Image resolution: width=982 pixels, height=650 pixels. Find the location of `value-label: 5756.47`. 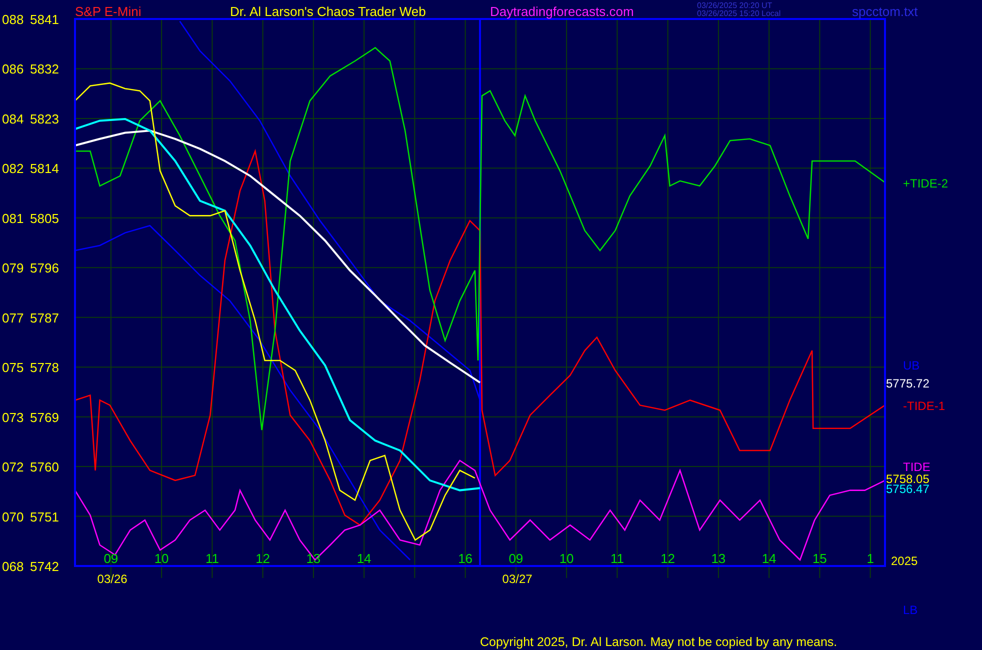

value-label: 5756.47 is located at coordinates (908, 489).